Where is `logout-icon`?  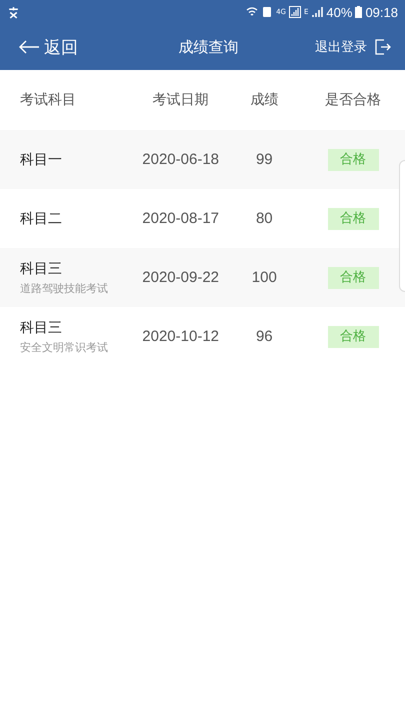
logout-icon is located at coordinates (383, 47).